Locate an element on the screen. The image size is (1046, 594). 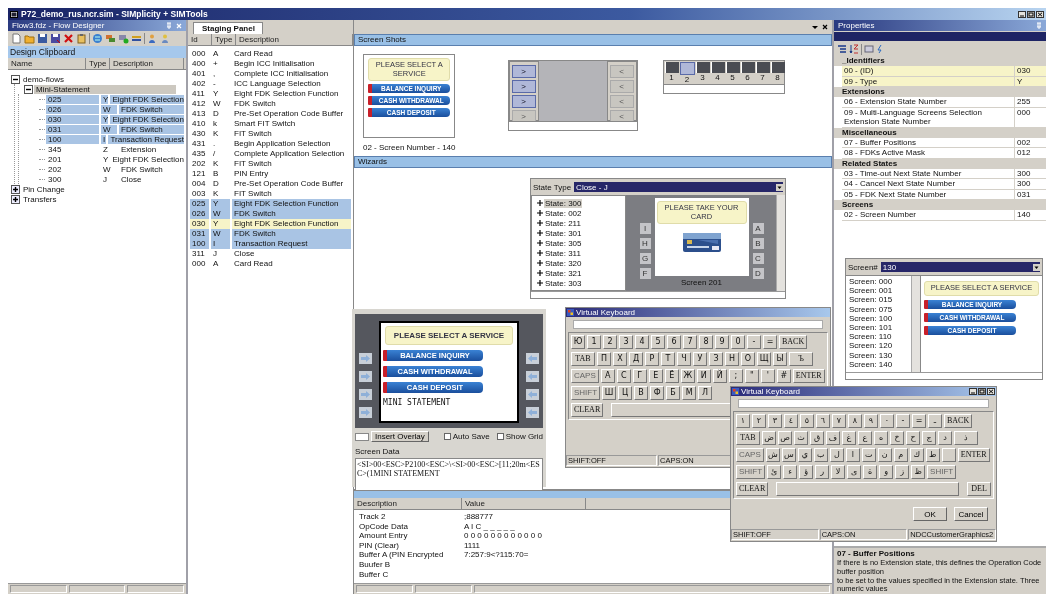
id-cell: 025 is located at coordinates (199, 204).